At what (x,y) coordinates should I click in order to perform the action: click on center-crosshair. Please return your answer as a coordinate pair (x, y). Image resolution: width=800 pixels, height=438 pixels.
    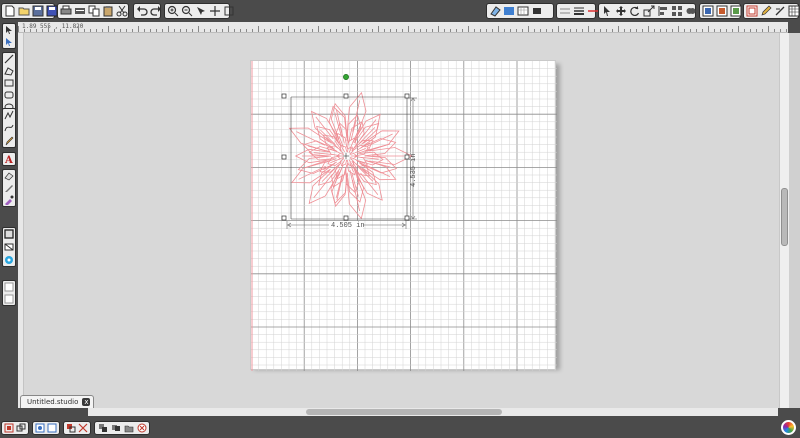
    Looking at the image, I should click on (346, 156).